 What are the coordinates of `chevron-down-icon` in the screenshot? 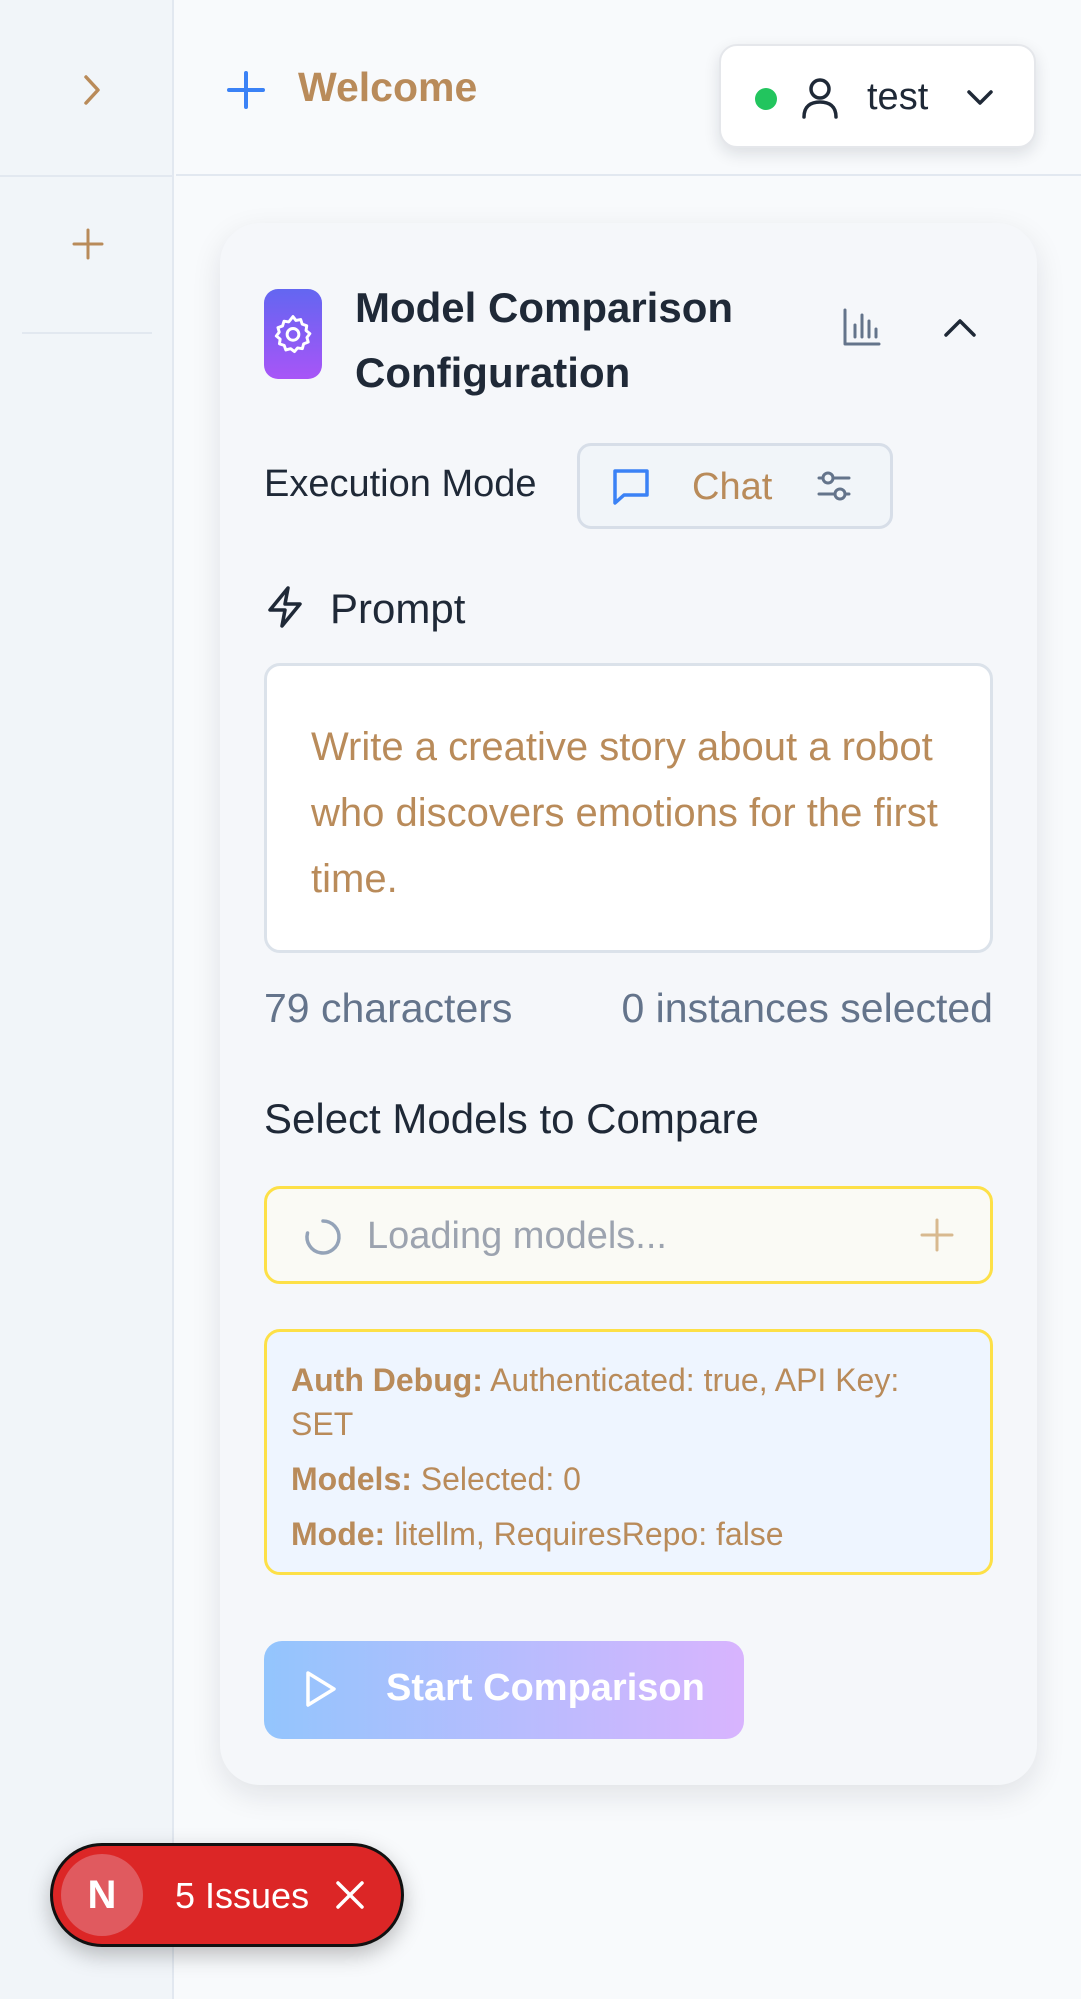 It's located at (980, 97).